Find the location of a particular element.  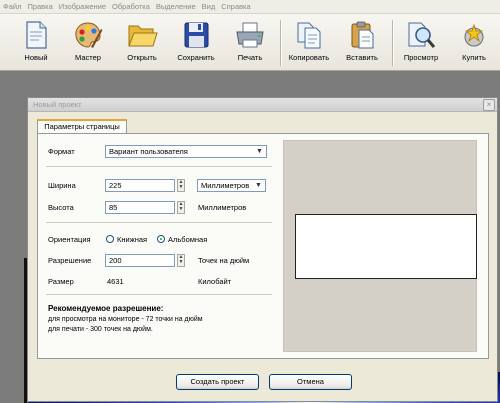

menu-select: Выделение is located at coordinates (176, 6).